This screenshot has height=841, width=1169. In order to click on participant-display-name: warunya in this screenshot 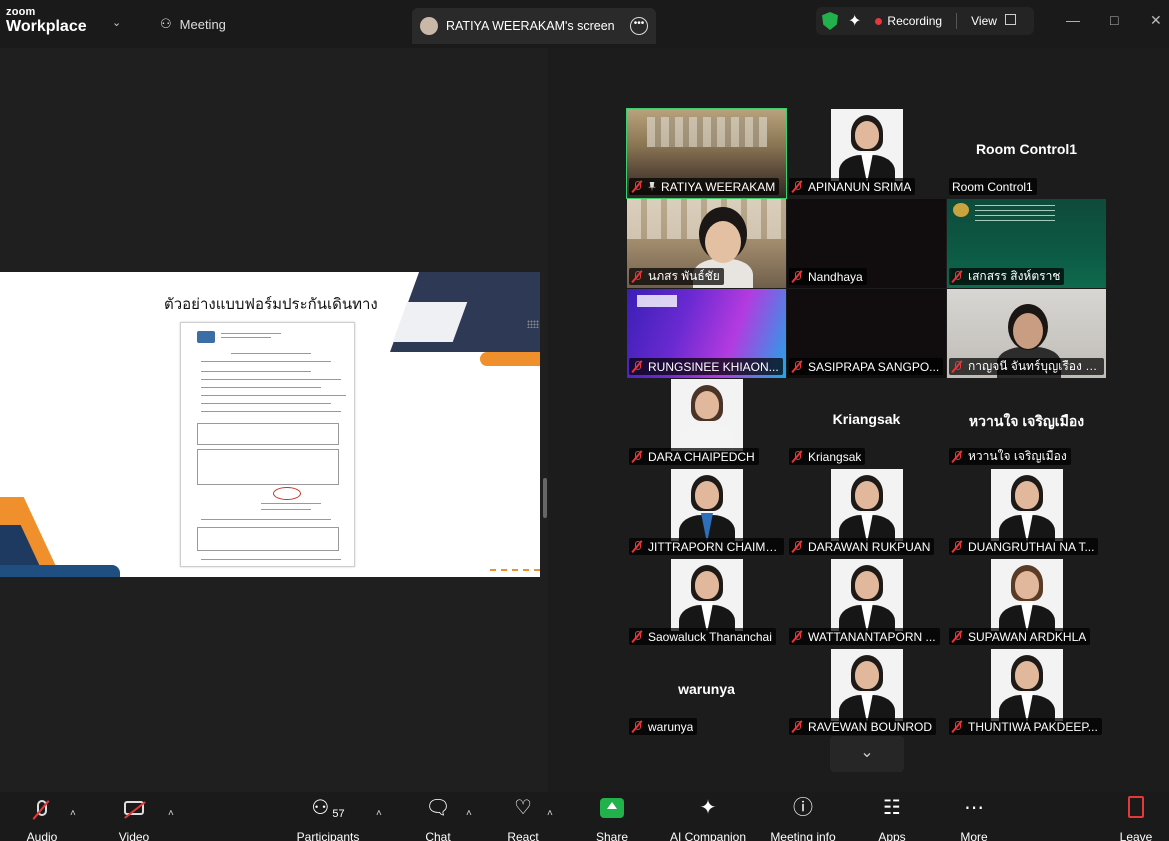, I will do `click(706, 689)`.